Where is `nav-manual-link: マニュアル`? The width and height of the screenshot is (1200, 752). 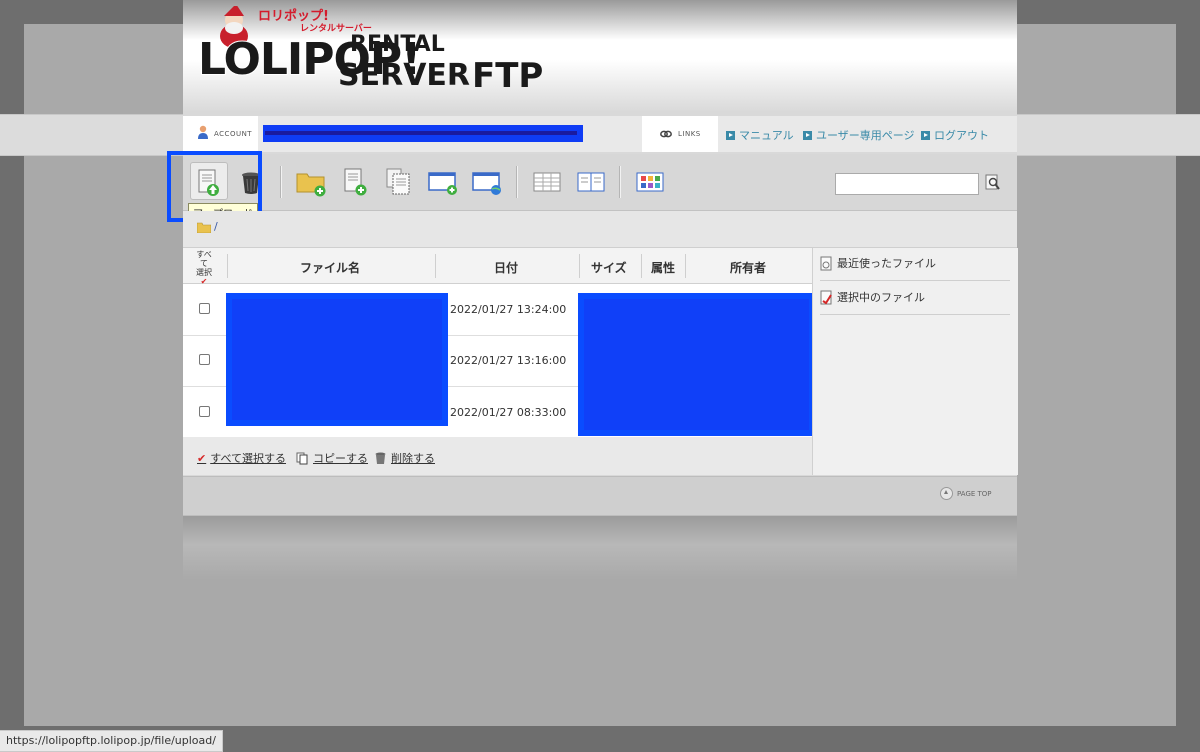
nav-manual-link: マニュアル is located at coordinates (760, 135).